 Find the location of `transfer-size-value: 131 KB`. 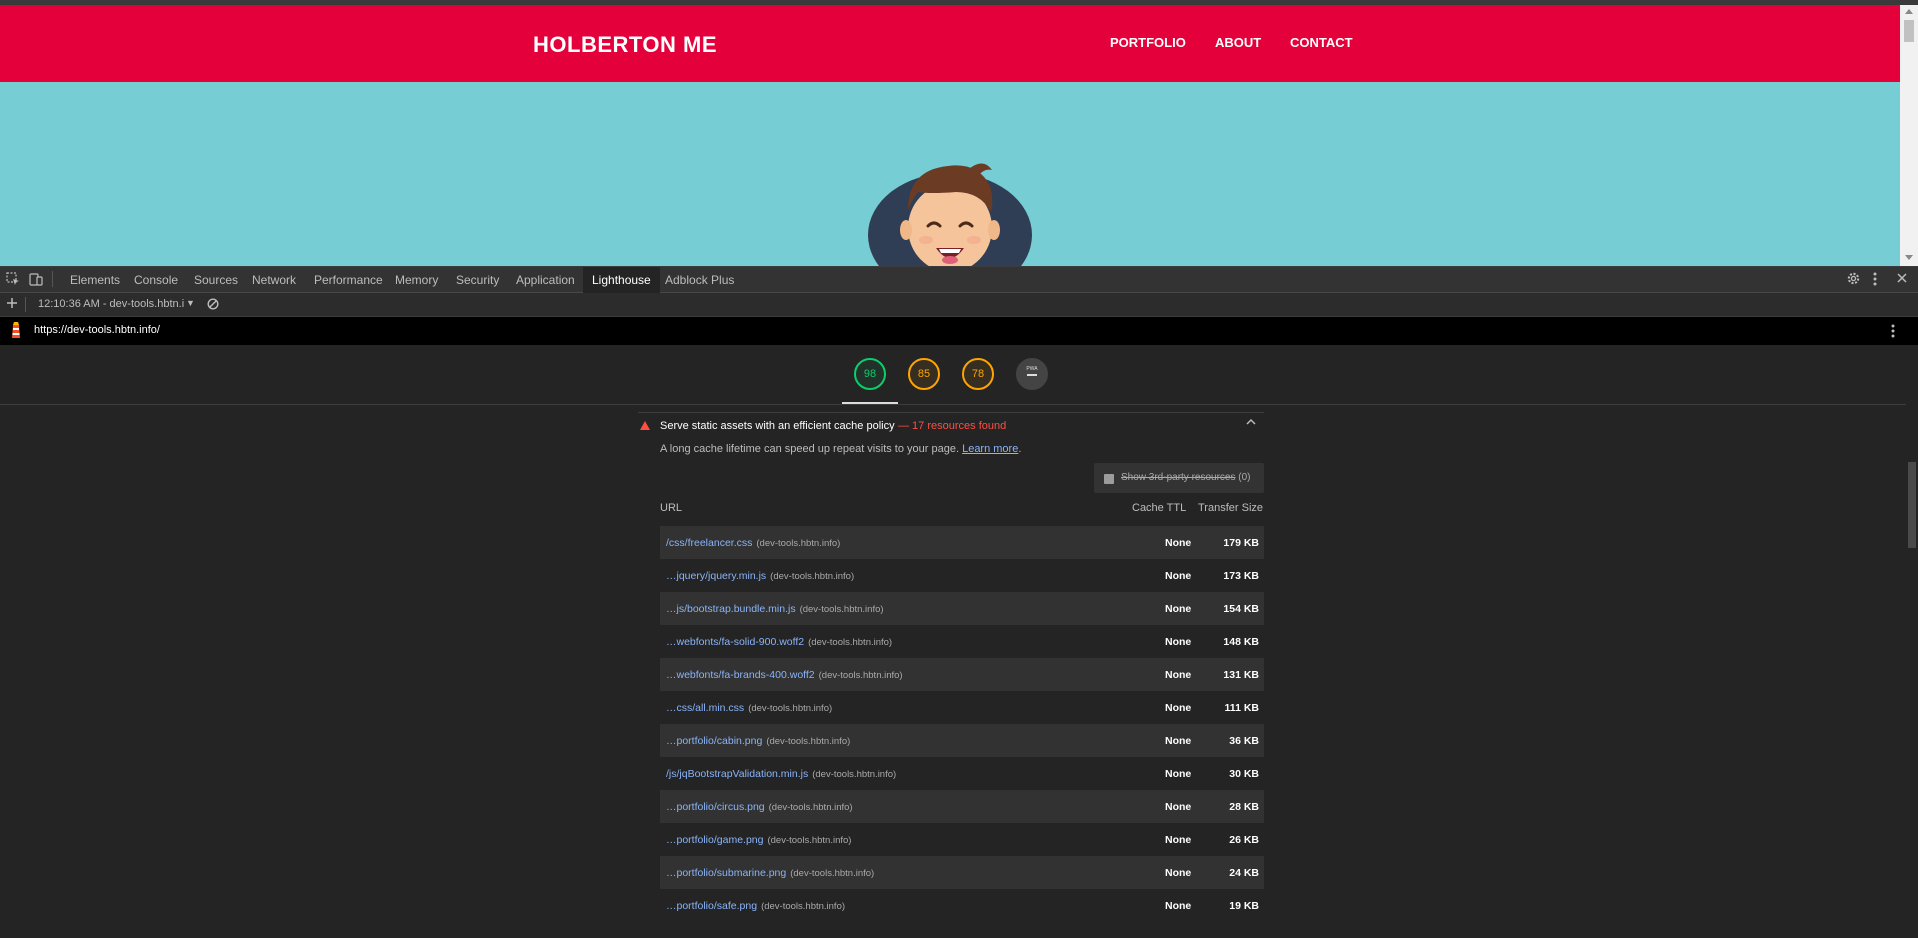

transfer-size-value: 131 KB is located at coordinates (1241, 675).